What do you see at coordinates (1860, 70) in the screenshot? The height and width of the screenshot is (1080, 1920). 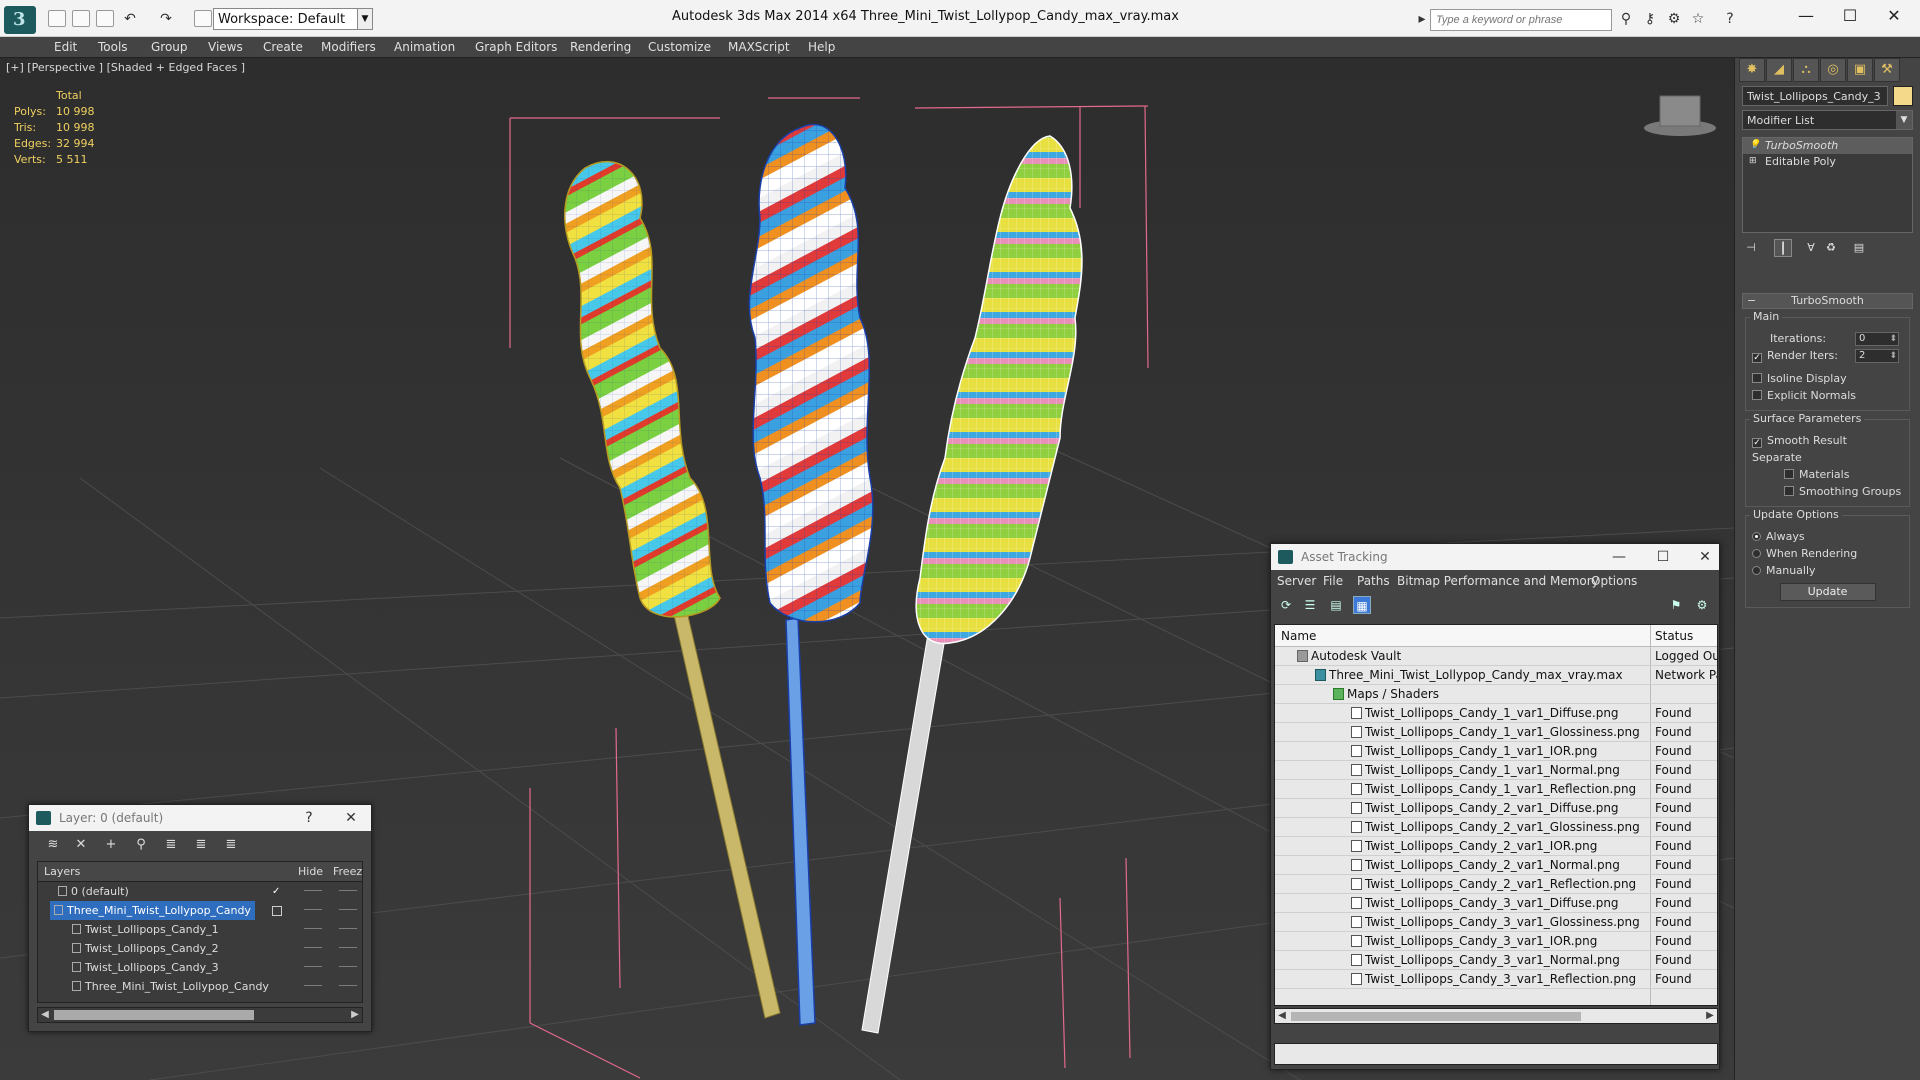 I see `display-tab-icon: ▣` at bounding box center [1860, 70].